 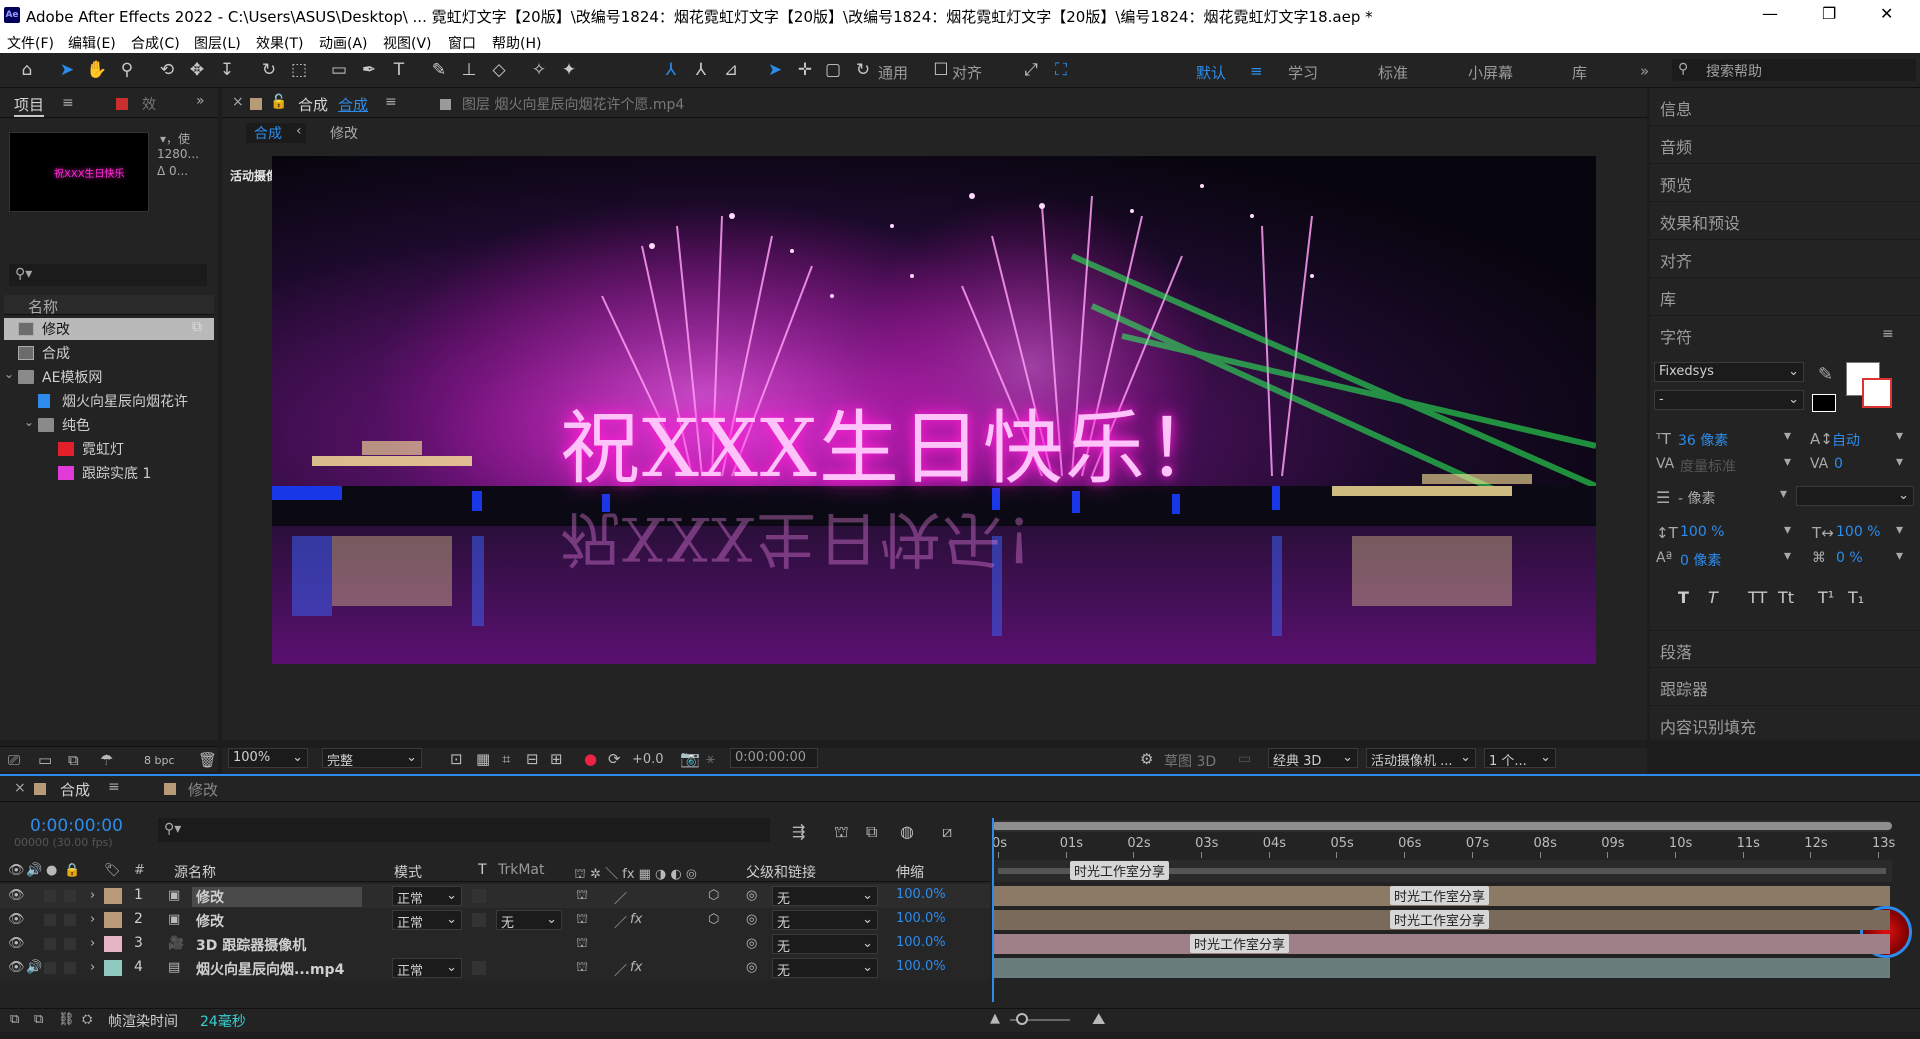 I want to click on menu-composition: 合成(C), so click(x=155, y=43).